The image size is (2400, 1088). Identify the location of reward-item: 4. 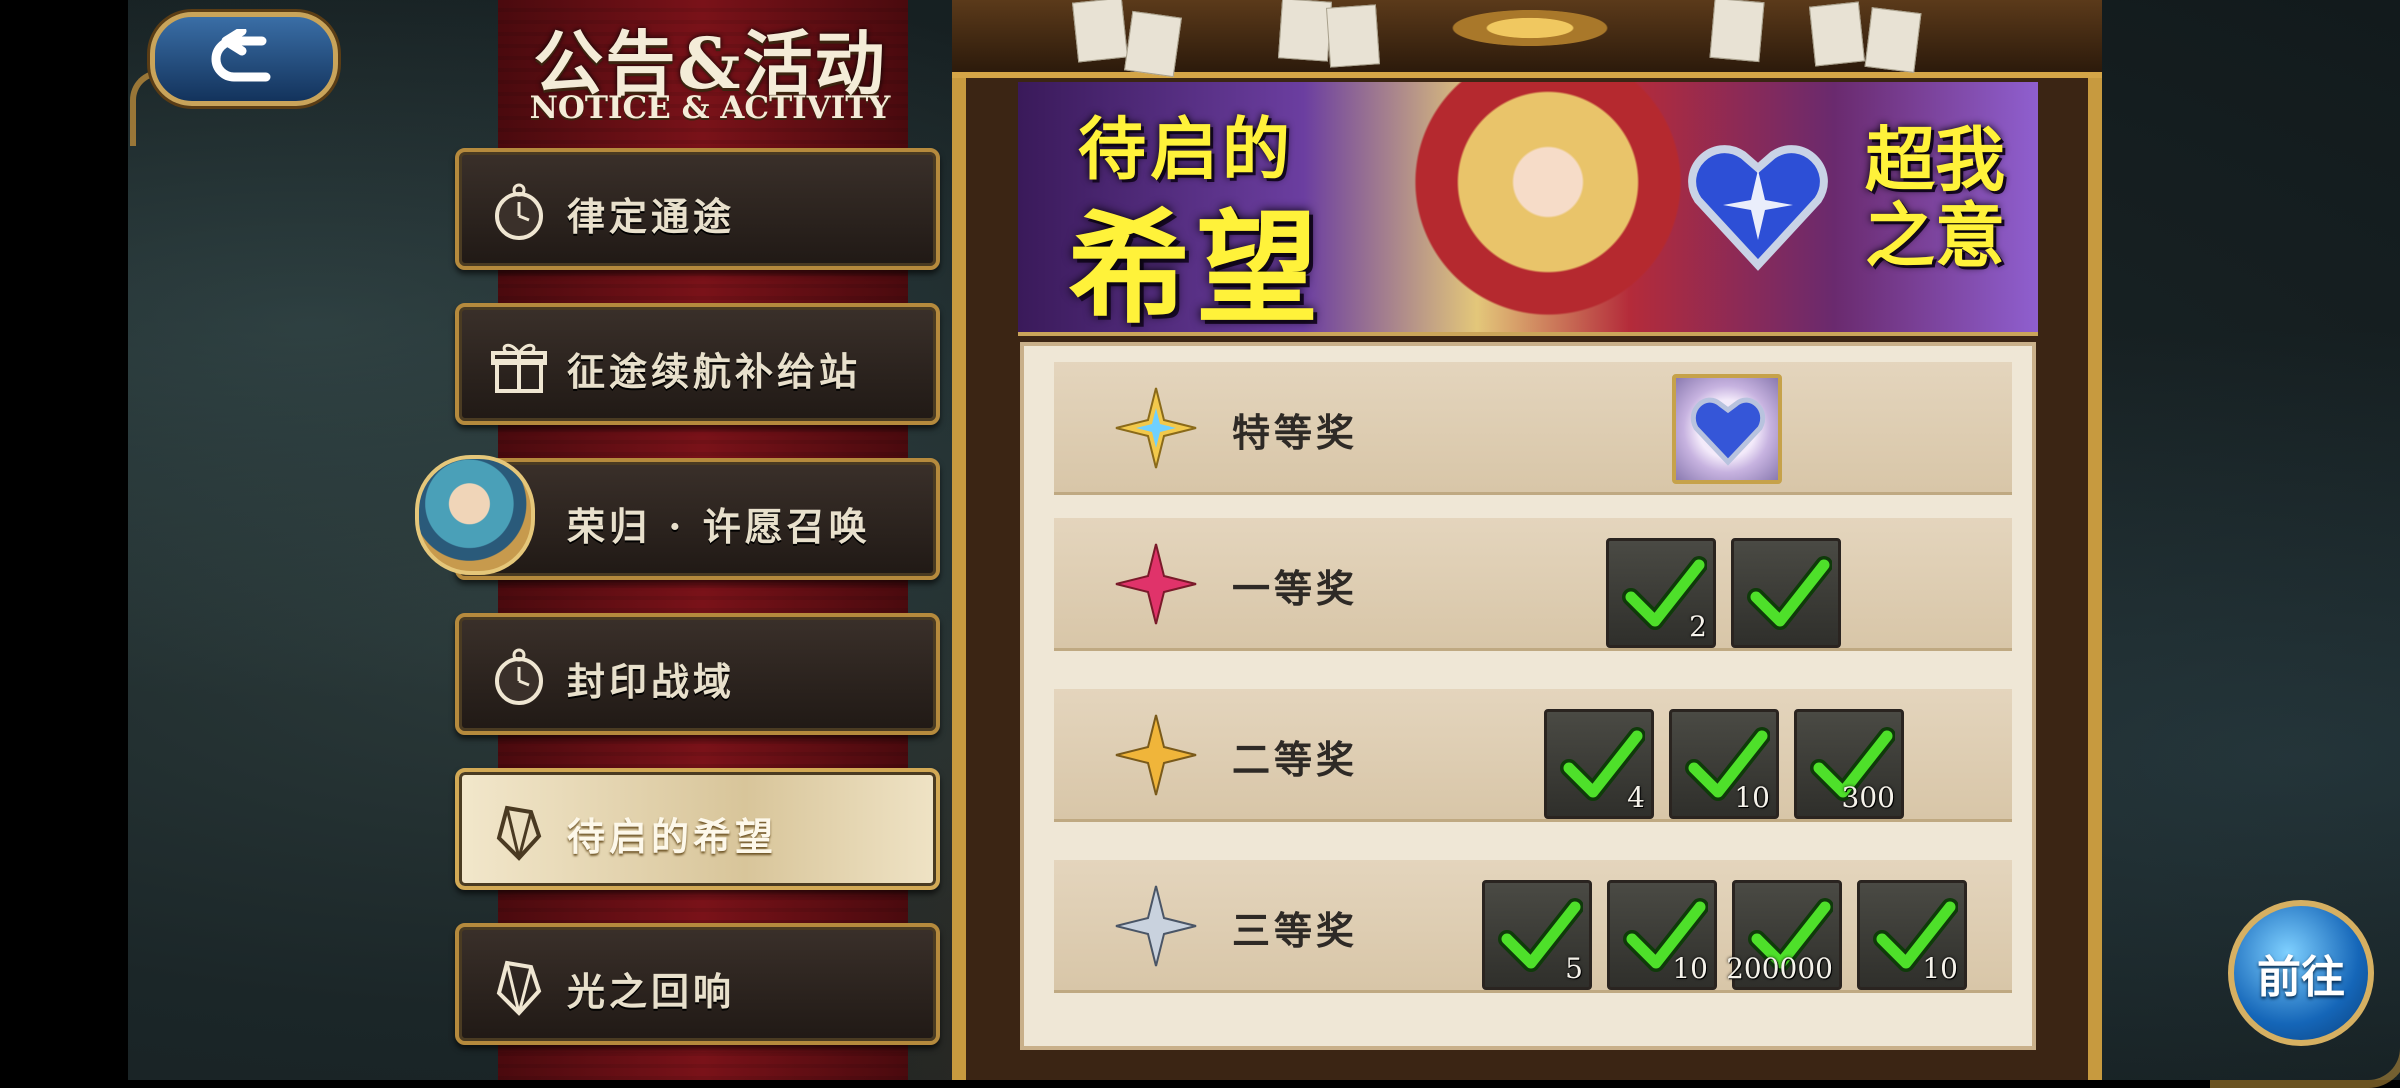
(1599, 764).